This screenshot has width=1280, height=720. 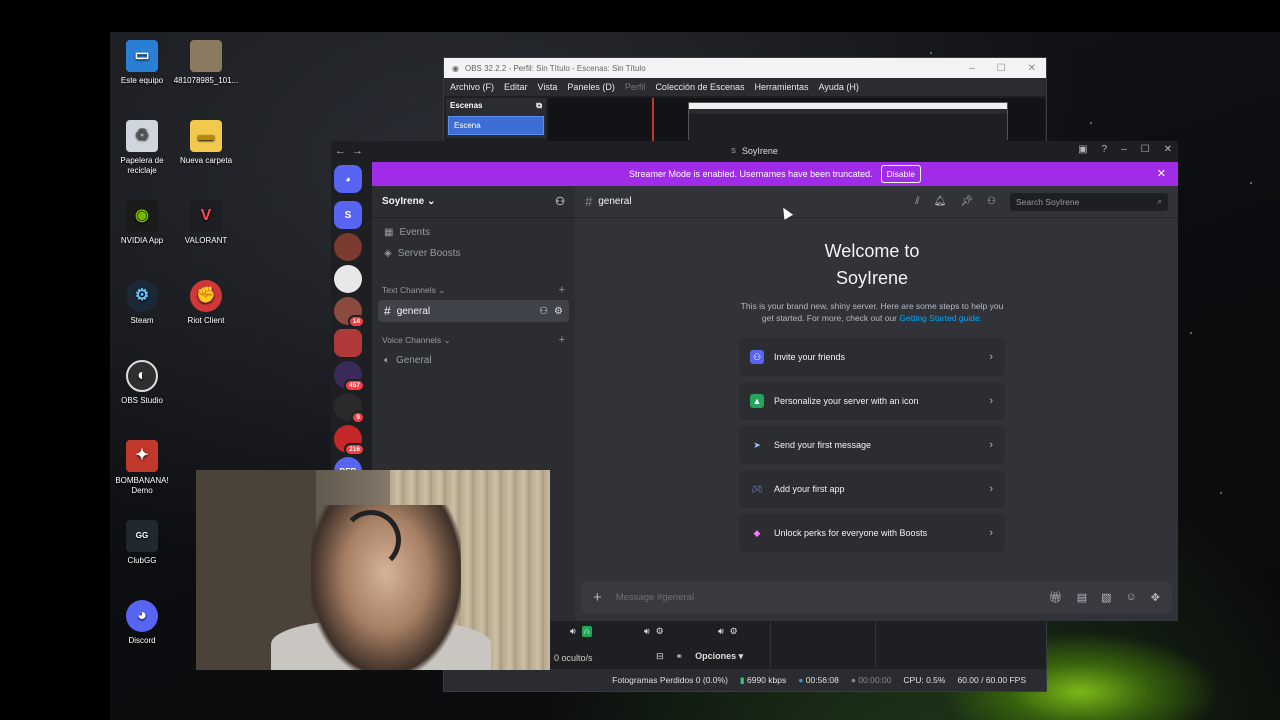 What do you see at coordinates (473, 336) in the screenshot?
I see `category-voice-channels: Voice Channels ⌄ +` at bounding box center [473, 336].